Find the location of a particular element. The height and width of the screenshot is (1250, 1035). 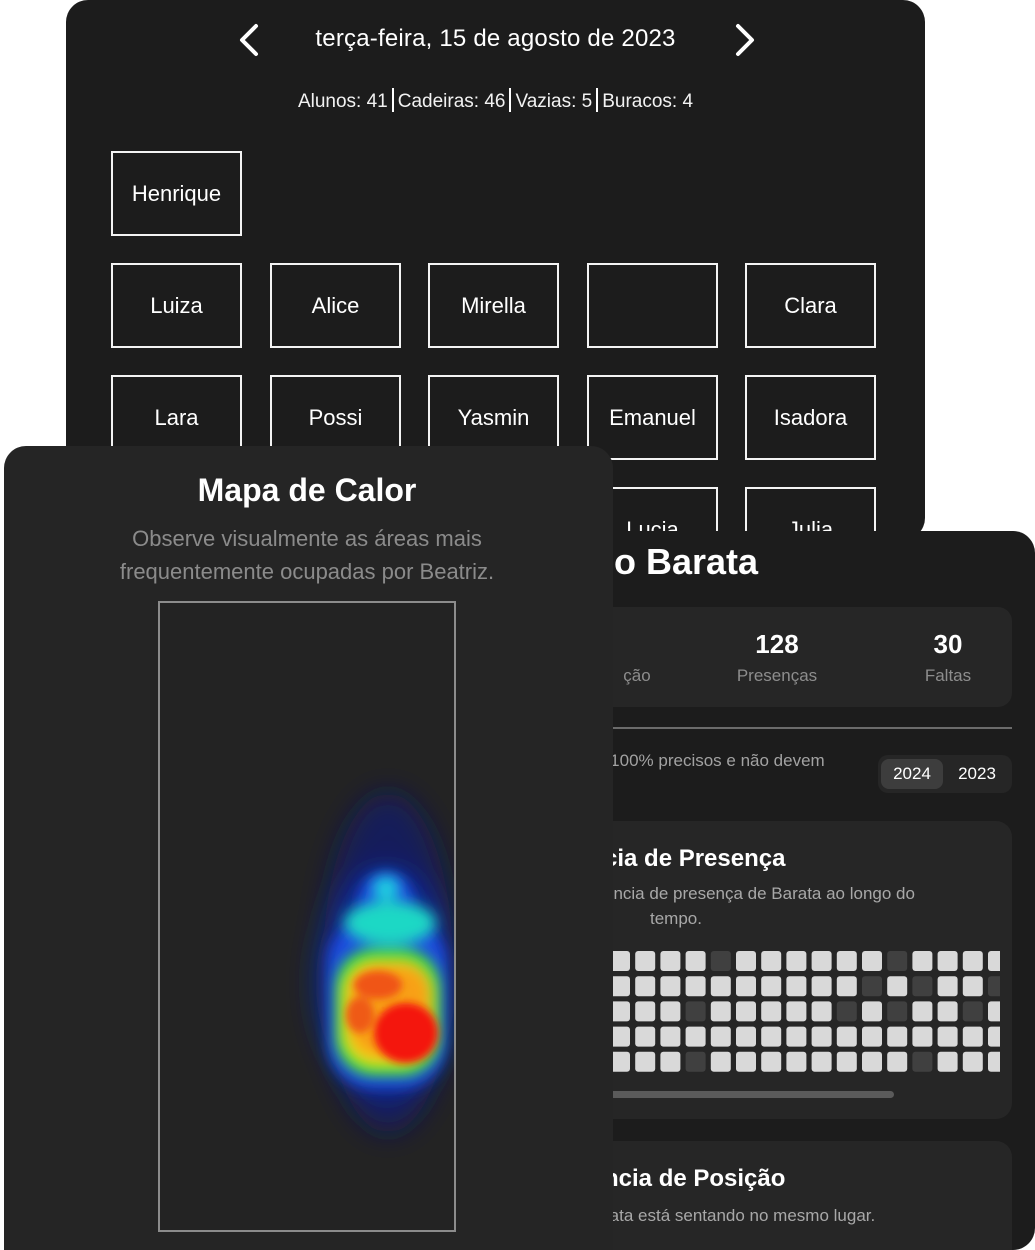

classroom-heatmap is located at coordinates (307, 916).